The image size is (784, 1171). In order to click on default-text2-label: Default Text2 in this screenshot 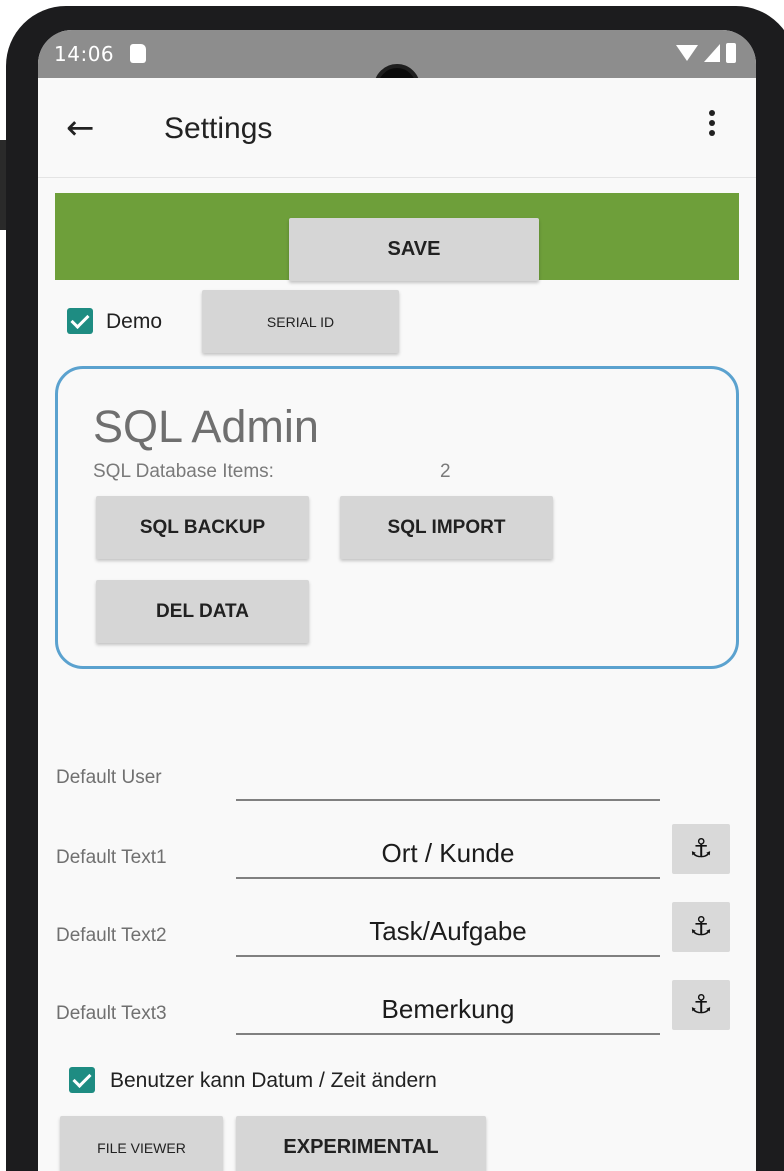, I will do `click(111, 935)`.